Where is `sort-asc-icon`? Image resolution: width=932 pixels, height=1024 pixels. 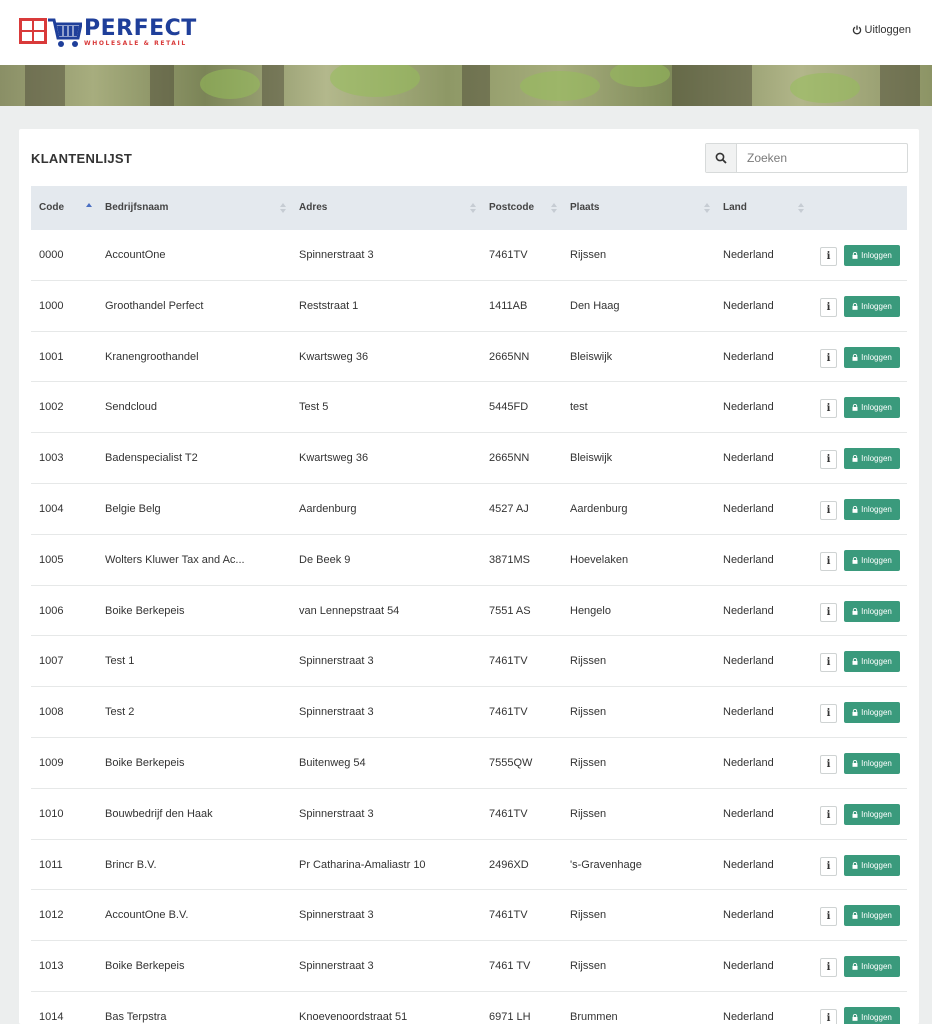 sort-asc-icon is located at coordinates (89, 208).